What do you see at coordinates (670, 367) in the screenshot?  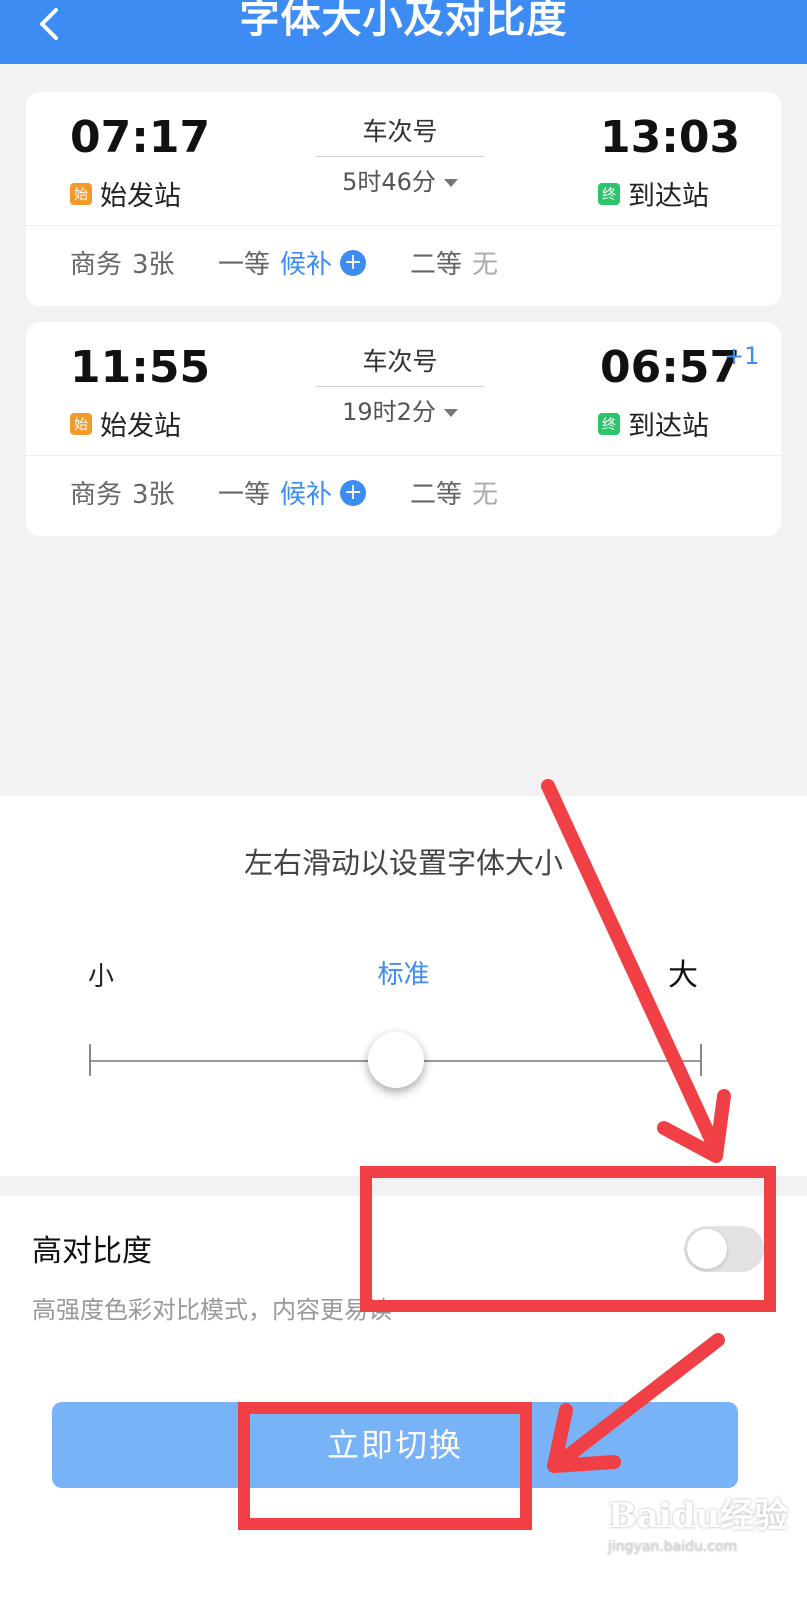 I see `arrival-time: 06:57` at bounding box center [670, 367].